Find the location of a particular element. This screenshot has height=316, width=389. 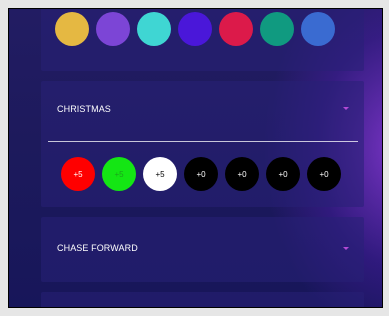

step-7: +0 is located at coordinates (324, 174).